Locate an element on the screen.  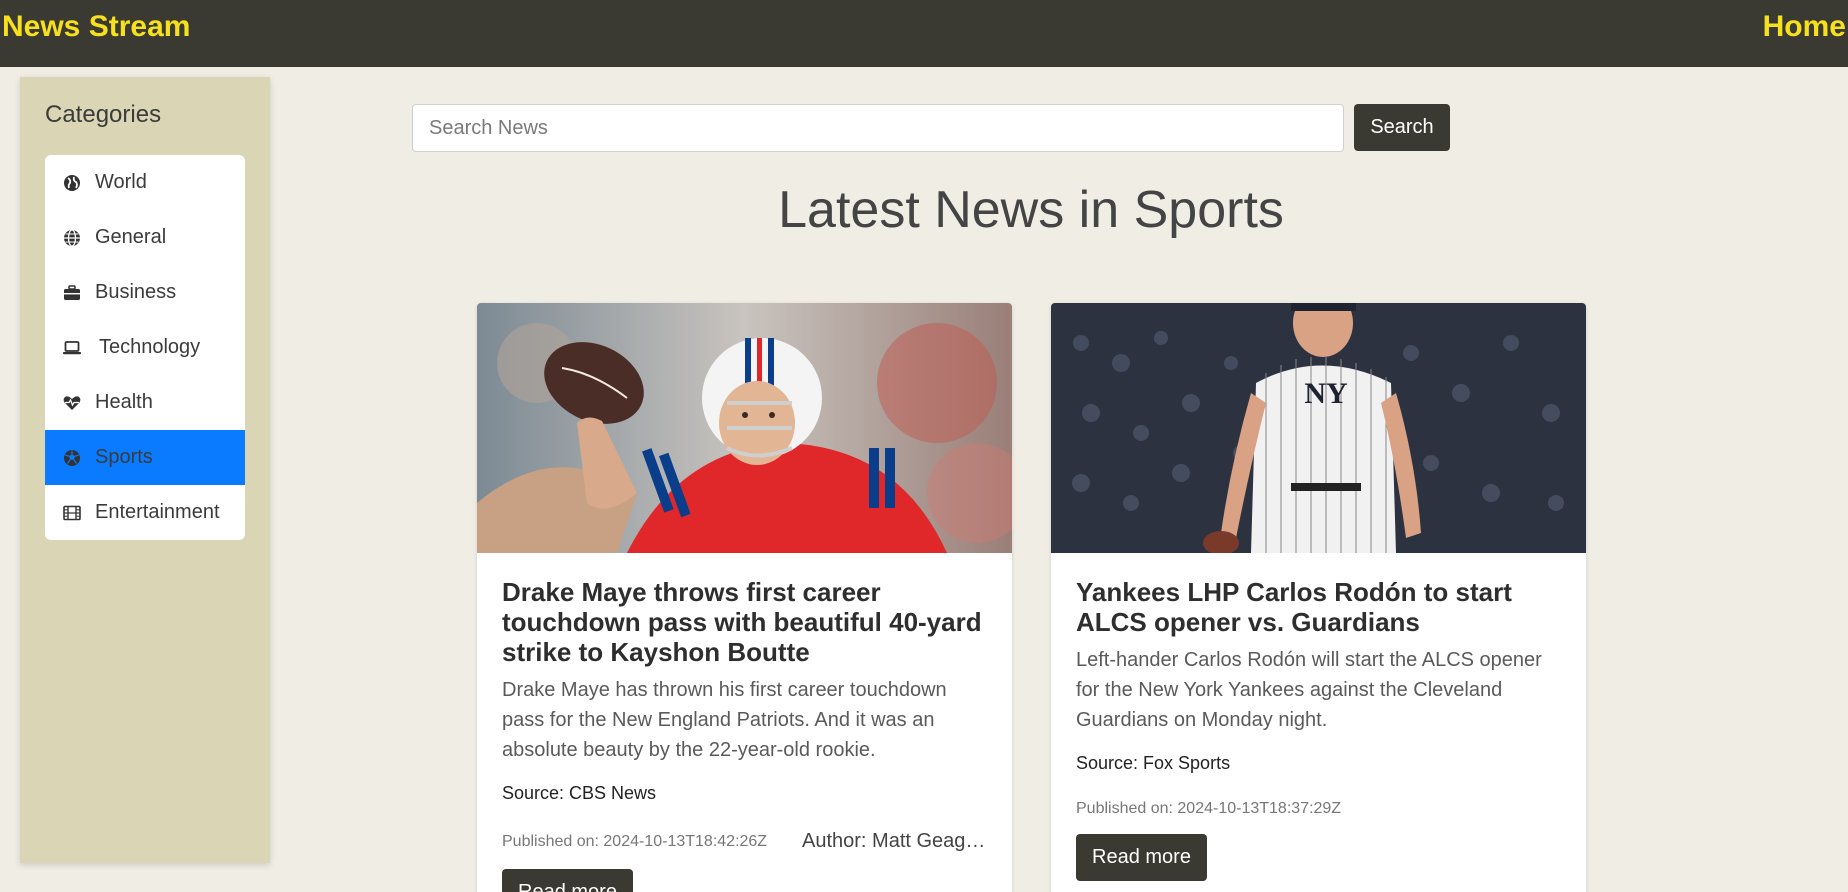
film-icon is located at coordinates (72, 513).